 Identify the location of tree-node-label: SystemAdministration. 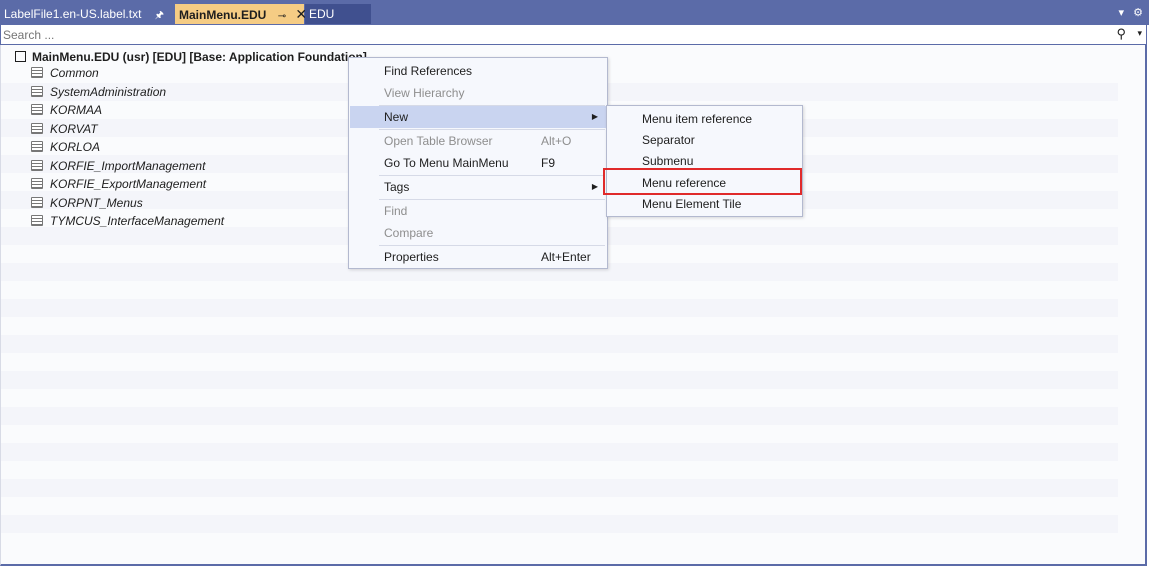
(108, 91).